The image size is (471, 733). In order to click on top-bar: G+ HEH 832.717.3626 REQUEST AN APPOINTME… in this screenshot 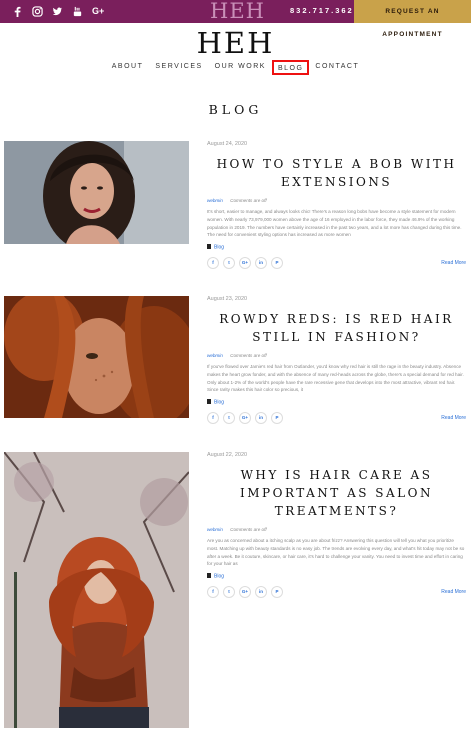, I will do `click(235, 19)`.